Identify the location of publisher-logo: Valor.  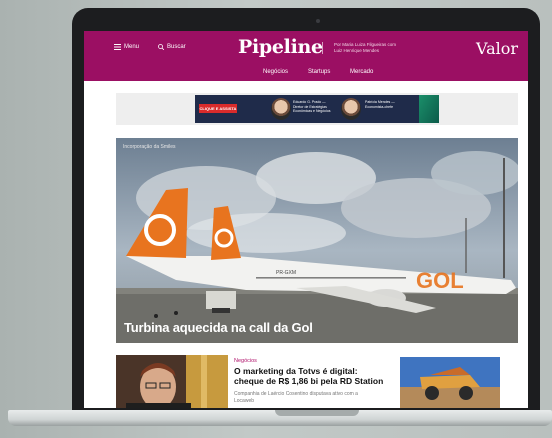
(497, 48).